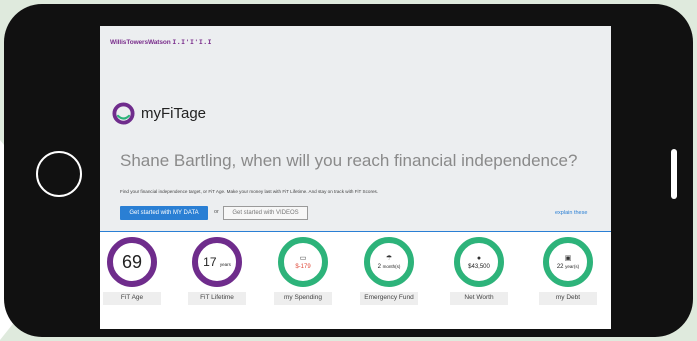  Describe the element at coordinates (389, 298) in the screenshot. I see `metric-label: Emergency Fund` at that location.